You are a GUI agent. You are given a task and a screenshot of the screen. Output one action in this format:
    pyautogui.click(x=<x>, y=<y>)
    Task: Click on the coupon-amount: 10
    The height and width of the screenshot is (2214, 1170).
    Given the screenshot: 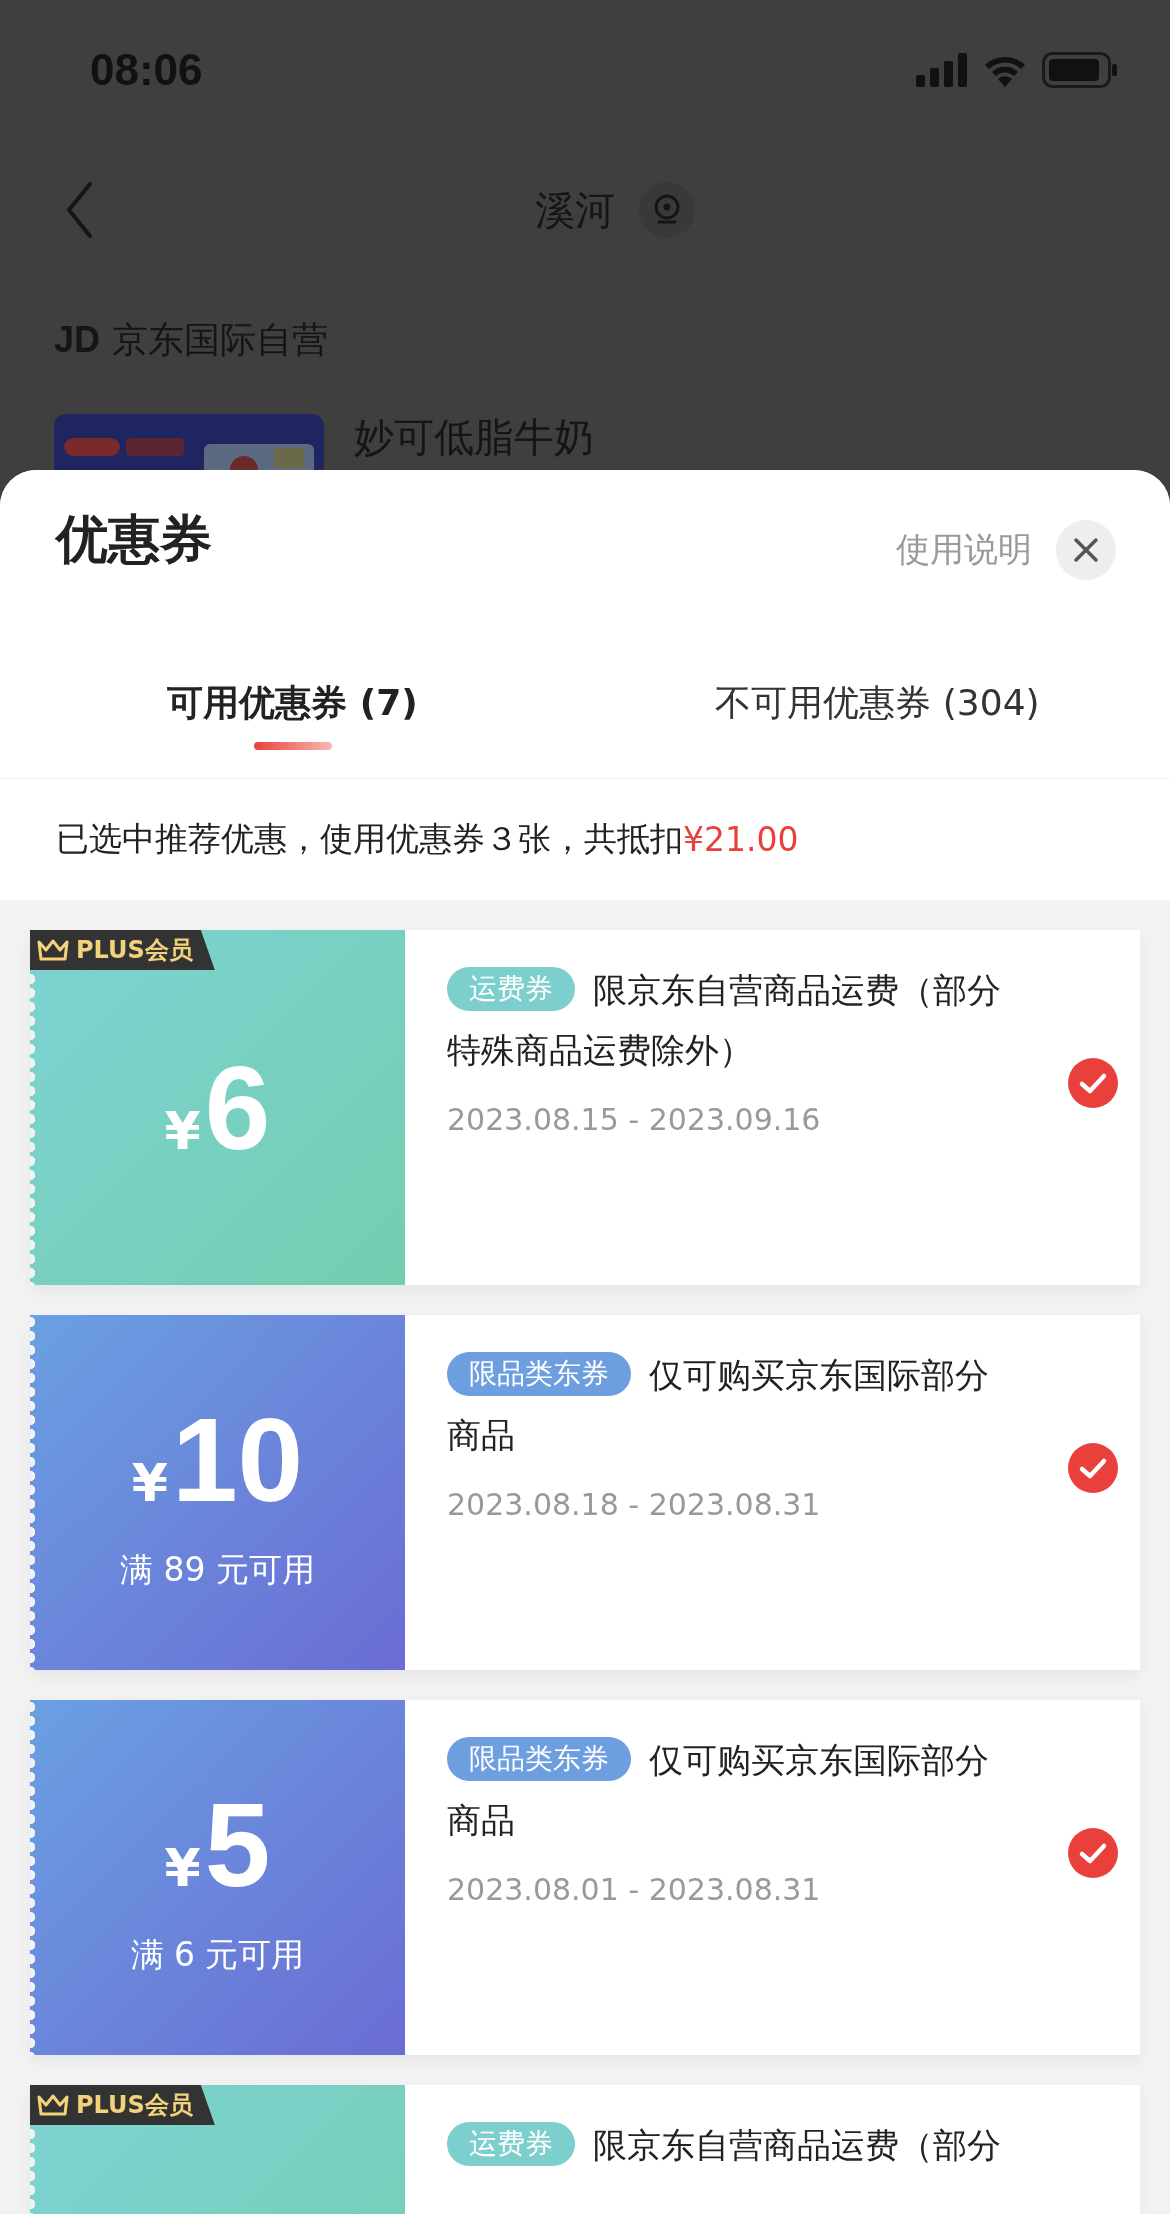 What is the action you would take?
    pyautogui.click(x=237, y=1460)
    